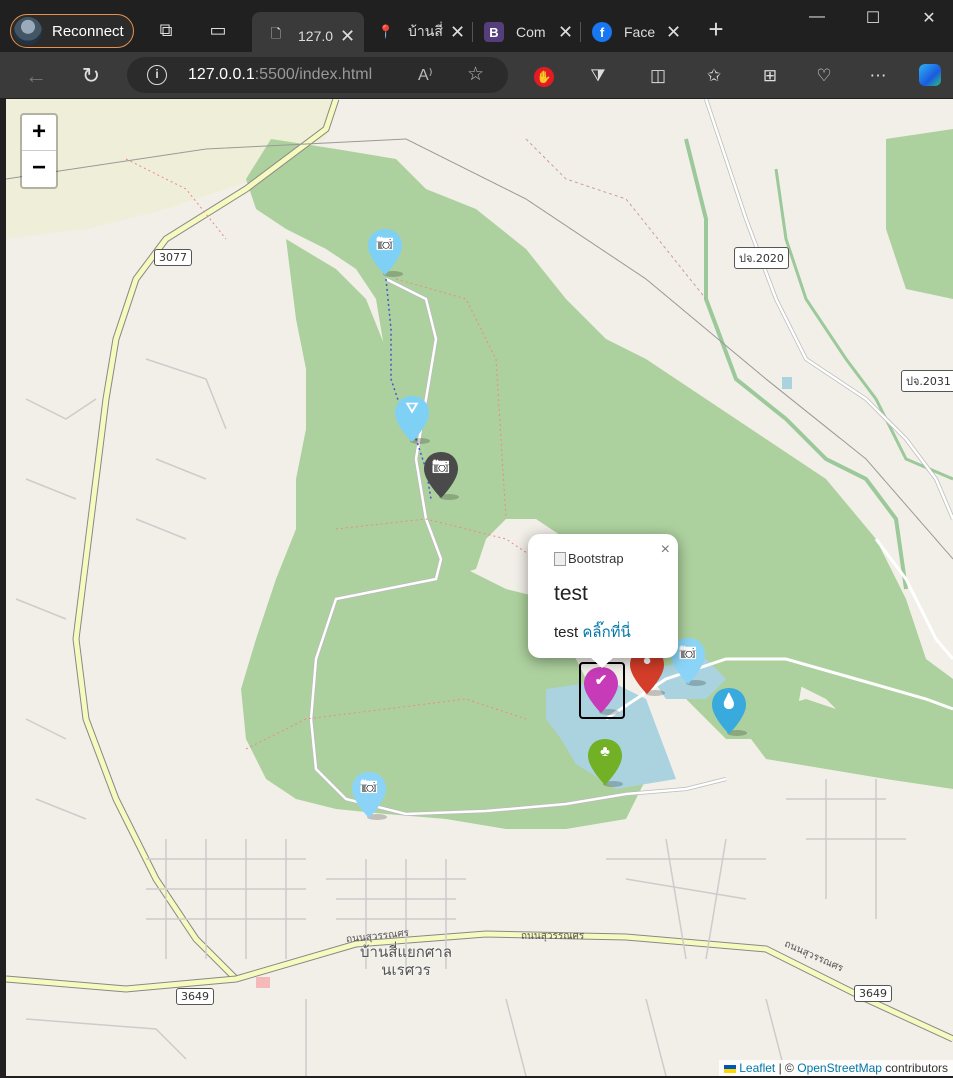  I want to click on site-info-icon: i, so click(157, 75).